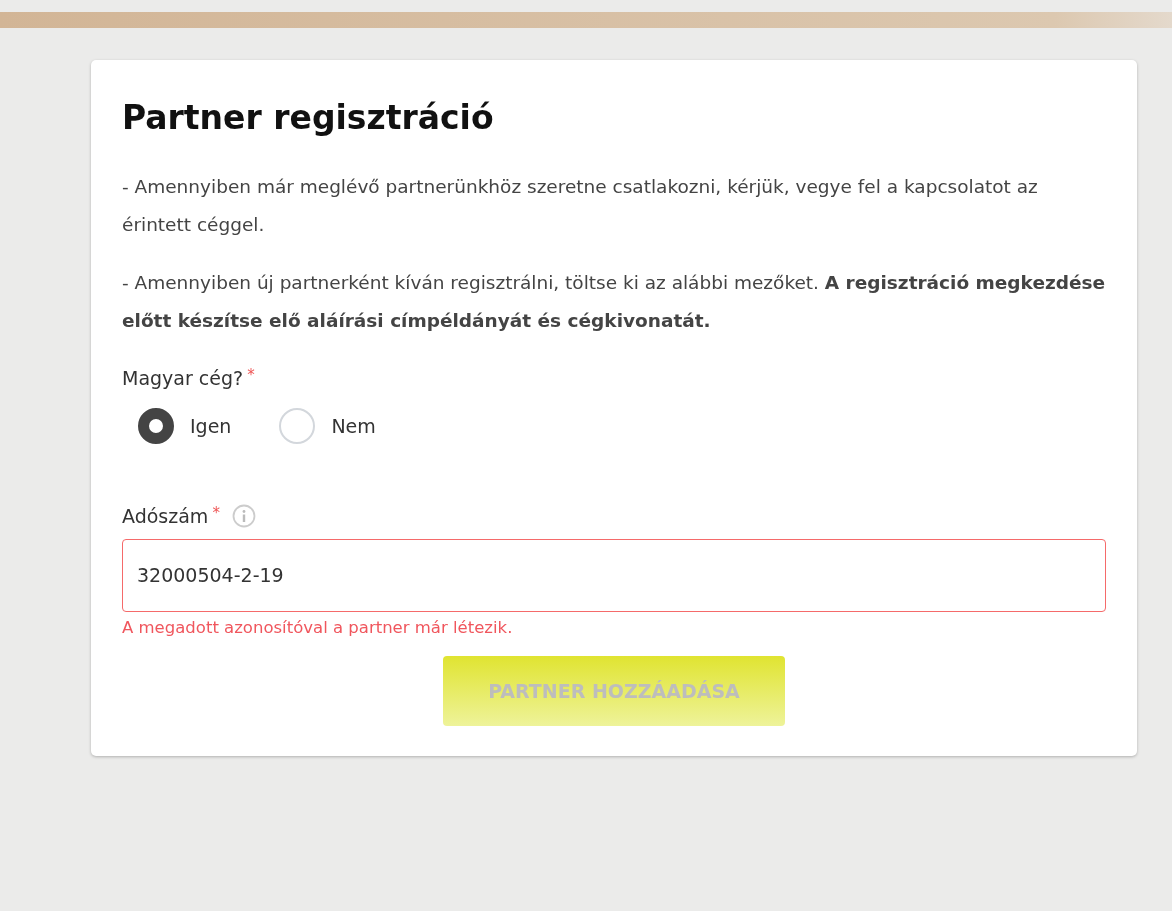  What do you see at coordinates (318, 627) in the screenshot?
I see `error-message: A megadott azonosítóval a partner már létezik.` at bounding box center [318, 627].